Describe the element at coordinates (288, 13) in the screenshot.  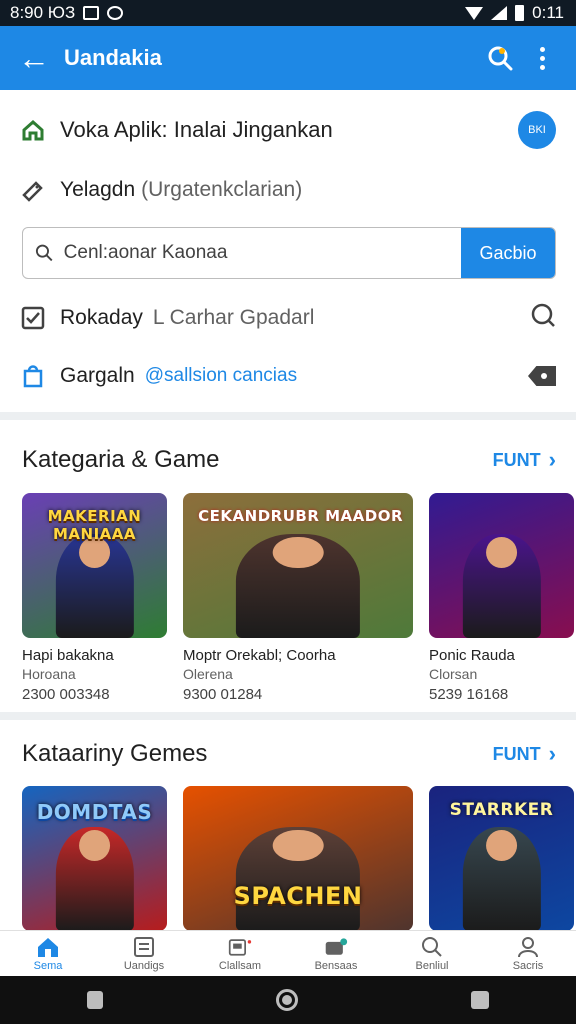
I see `status-bar: 8:90 ЮЗ 0:11` at that location.